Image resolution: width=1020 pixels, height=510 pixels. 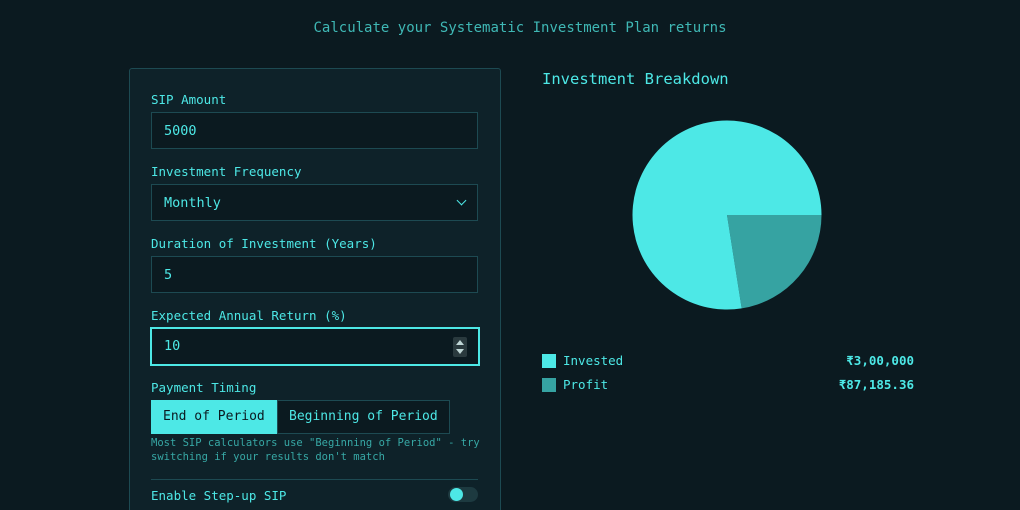 I want to click on profit-swatch, so click(x=549, y=385).